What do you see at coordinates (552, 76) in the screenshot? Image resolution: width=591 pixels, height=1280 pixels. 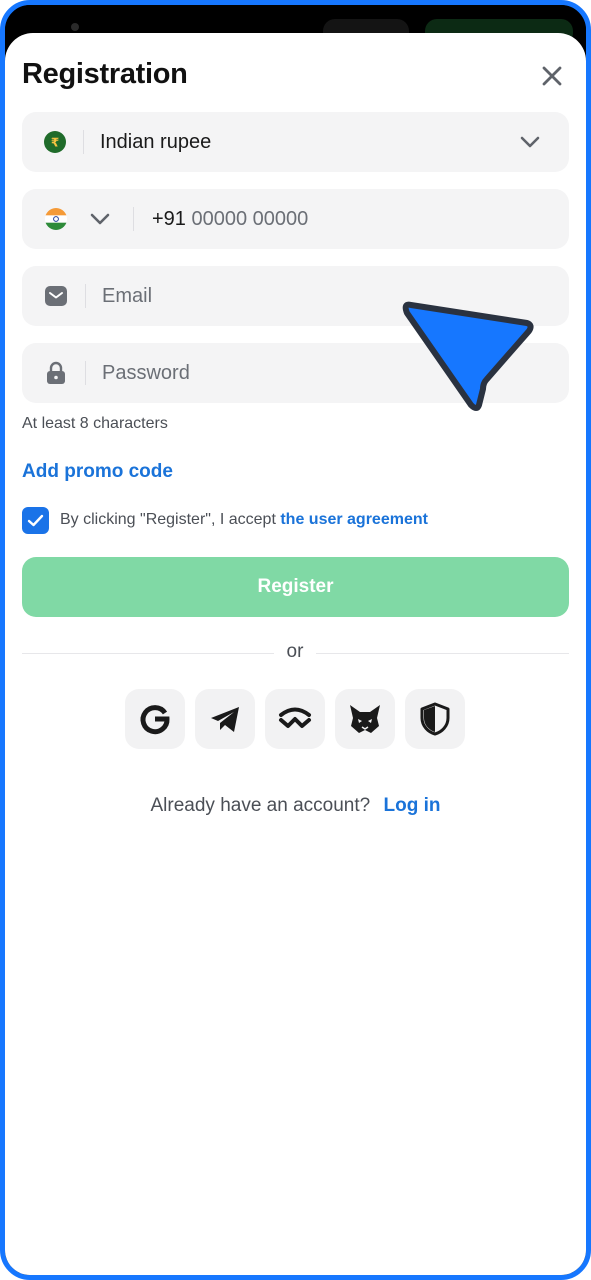 I see `close-icon` at bounding box center [552, 76].